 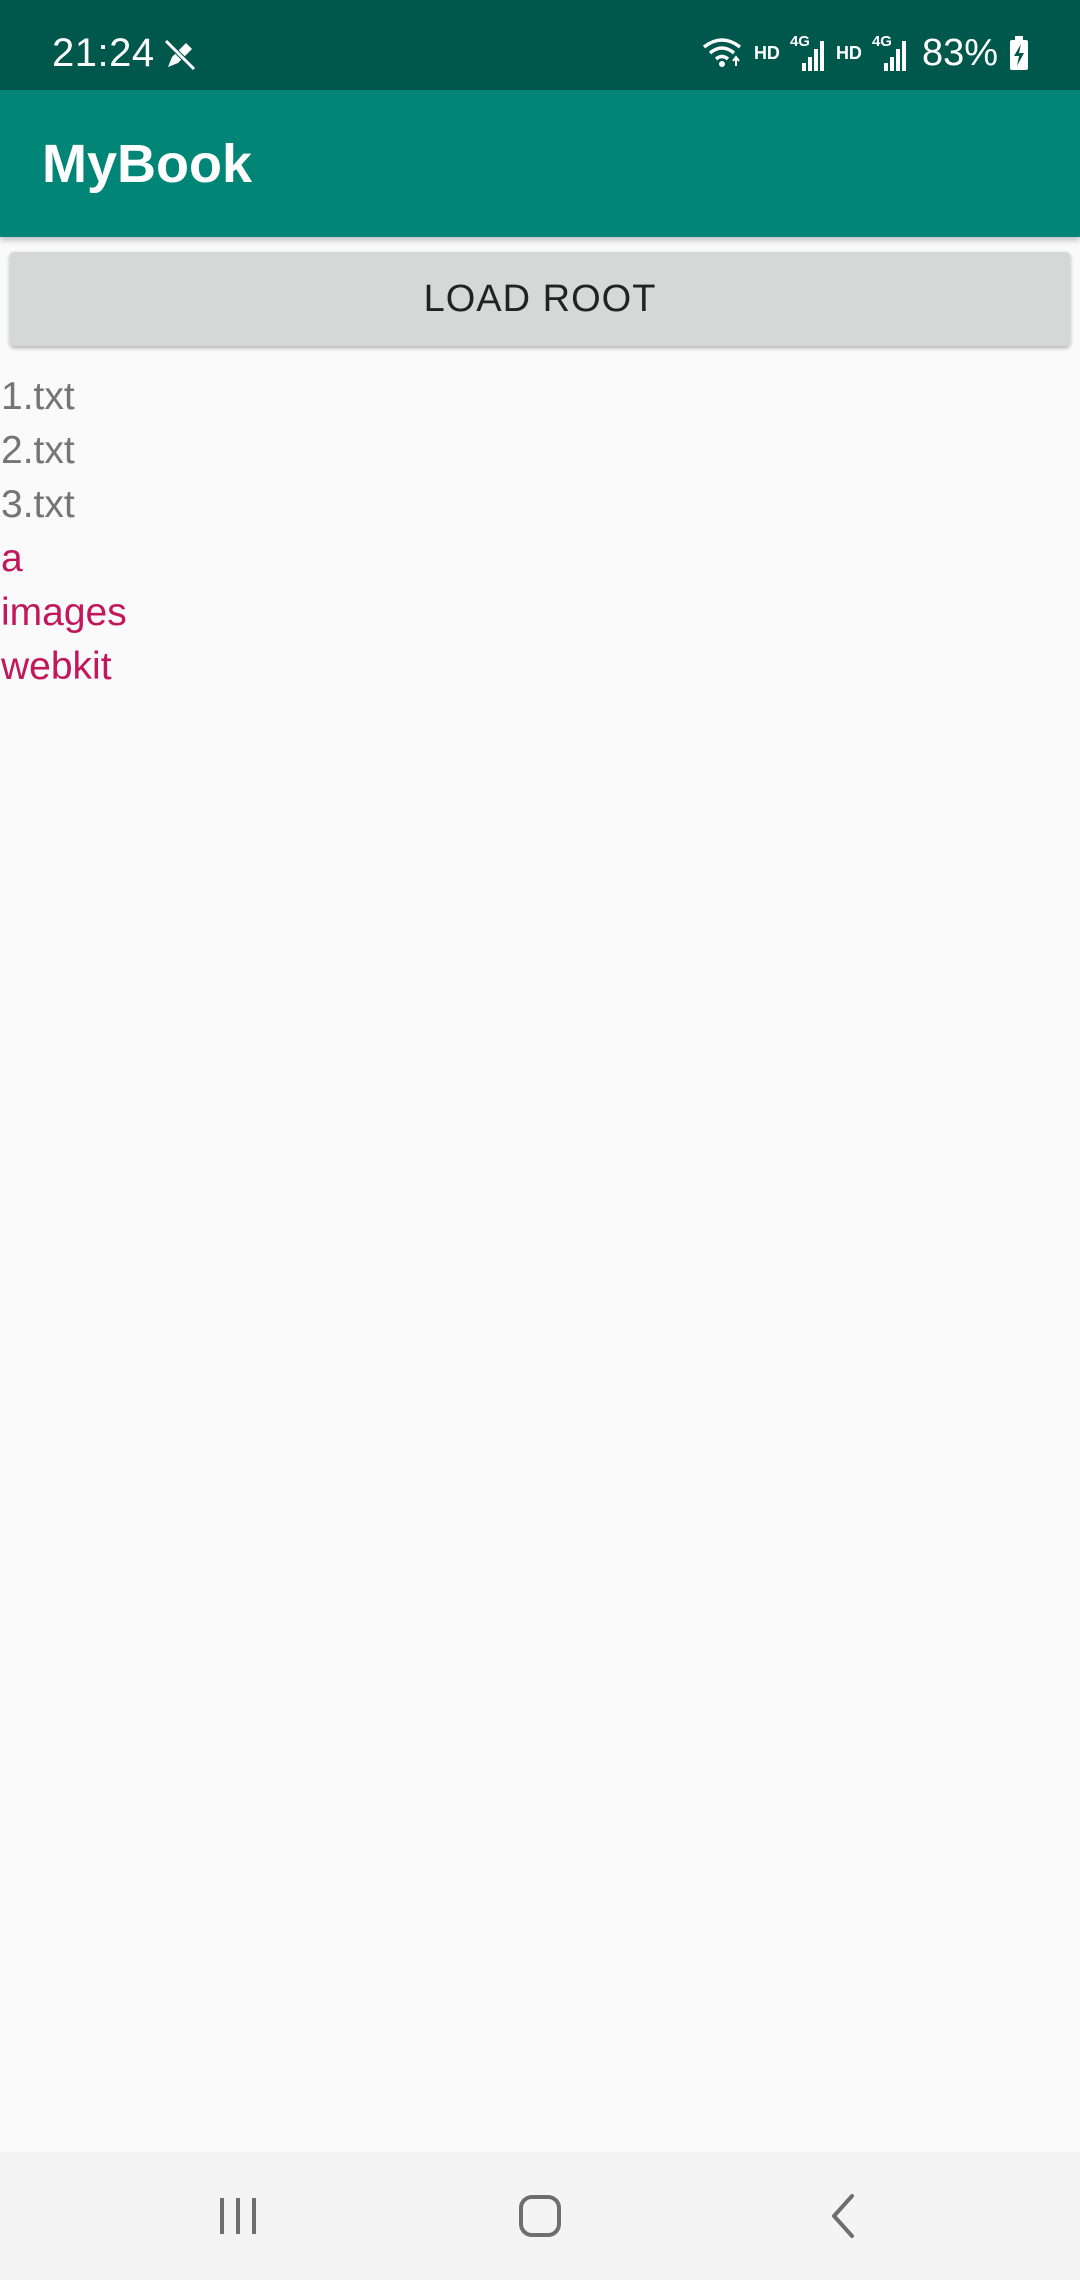 What do you see at coordinates (865, 53) in the screenshot?
I see `status-icons: HD 4G HD 4G 83%` at bounding box center [865, 53].